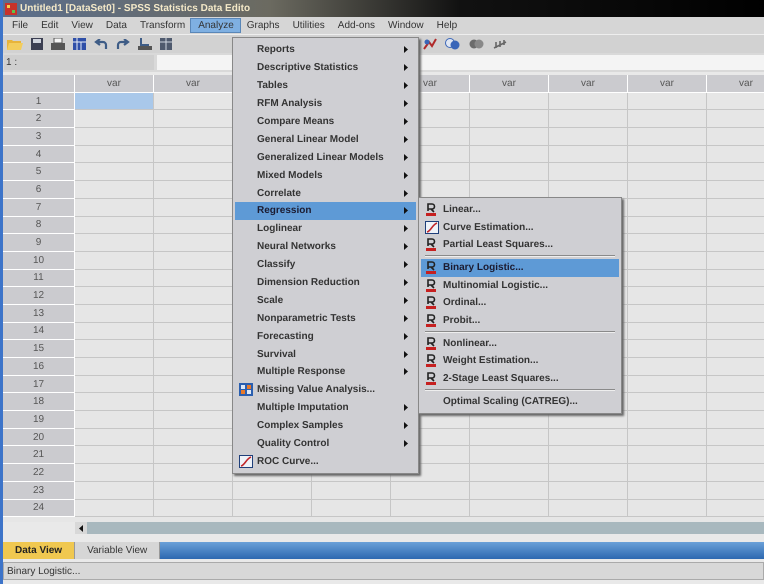 Image resolution: width=764 pixels, height=584 pixels. I want to click on menu-item: RFM Analysis, so click(325, 103).